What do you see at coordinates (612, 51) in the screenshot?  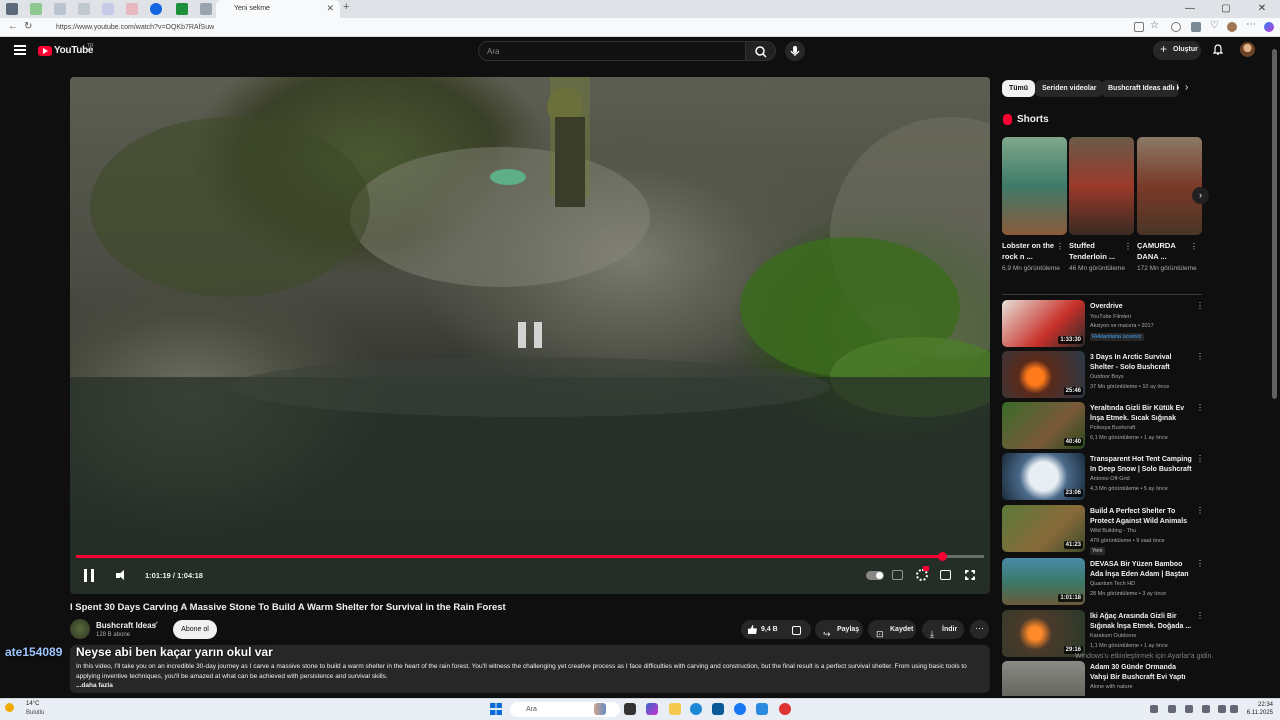 I see `search-input: Ara` at bounding box center [612, 51].